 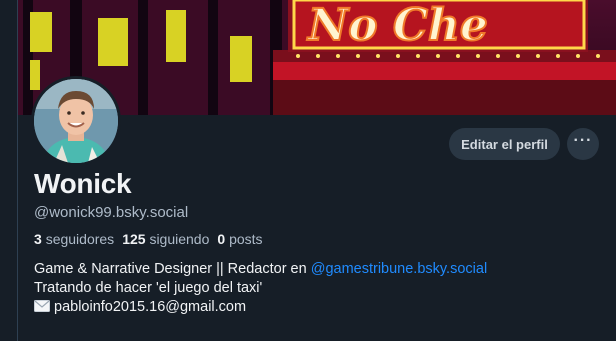 I want to click on followers-count: 3, so click(x=38, y=239).